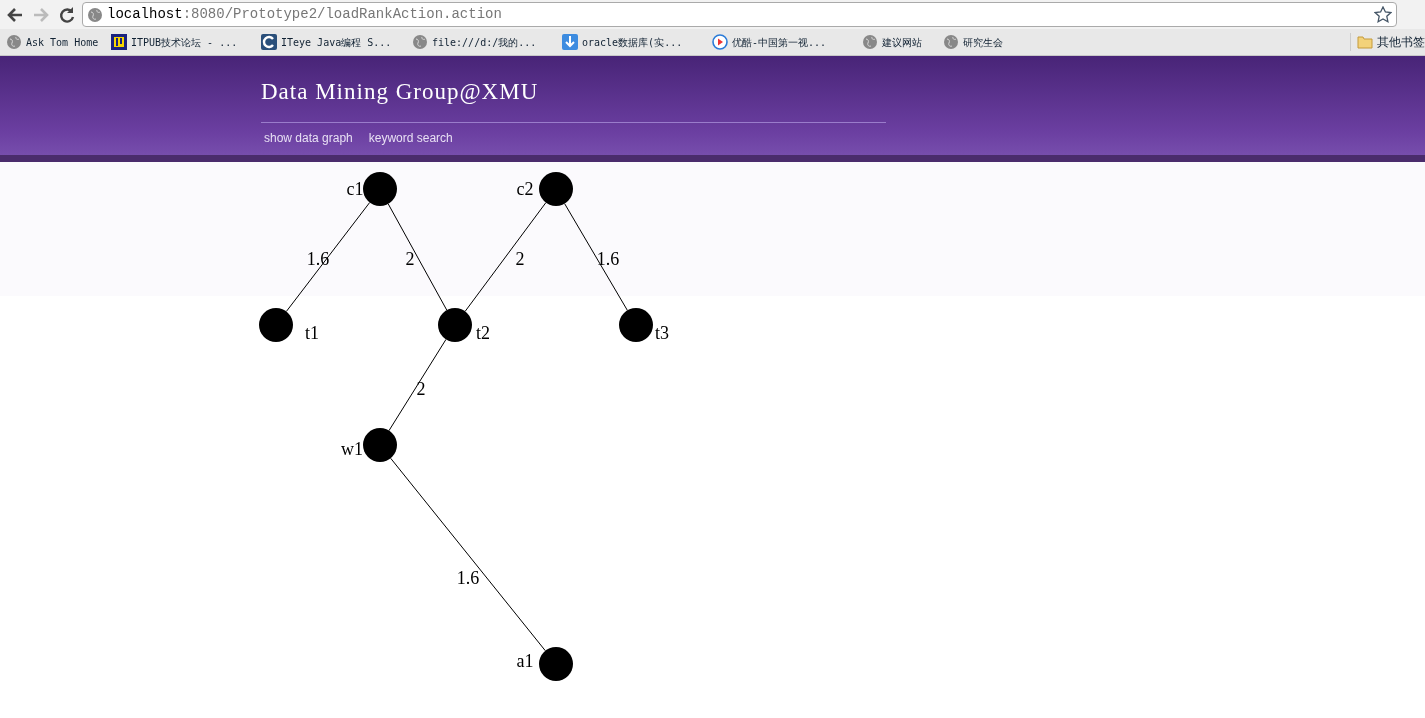 This screenshot has height=718, width=1425. What do you see at coordinates (720, 42) in the screenshot?
I see `play-icon` at bounding box center [720, 42].